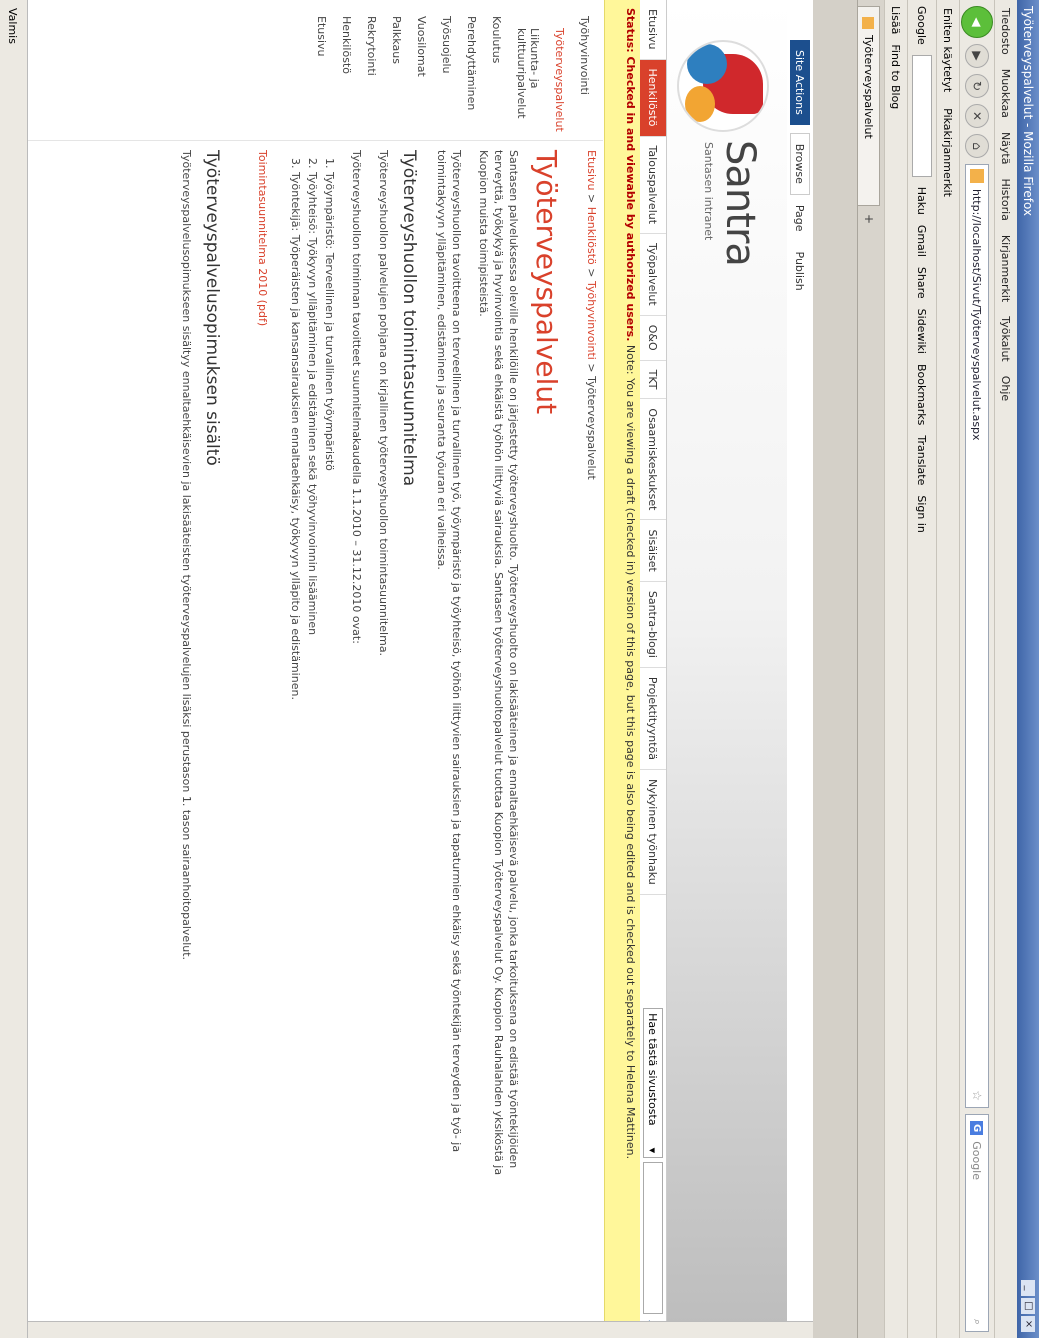  What do you see at coordinates (740, 203) in the screenshot?
I see `brand-name: Santra` at bounding box center [740, 203].